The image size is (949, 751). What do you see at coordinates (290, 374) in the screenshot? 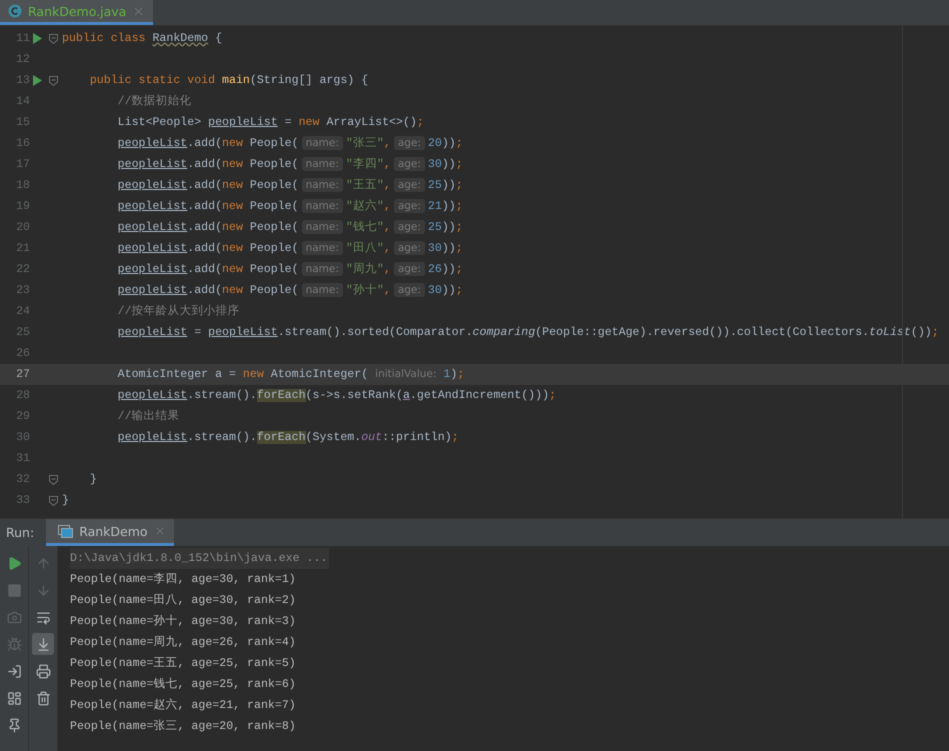
I see `code-line: AtomicInteger a = new AtomicInteger( initialValue: 1);` at bounding box center [290, 374].